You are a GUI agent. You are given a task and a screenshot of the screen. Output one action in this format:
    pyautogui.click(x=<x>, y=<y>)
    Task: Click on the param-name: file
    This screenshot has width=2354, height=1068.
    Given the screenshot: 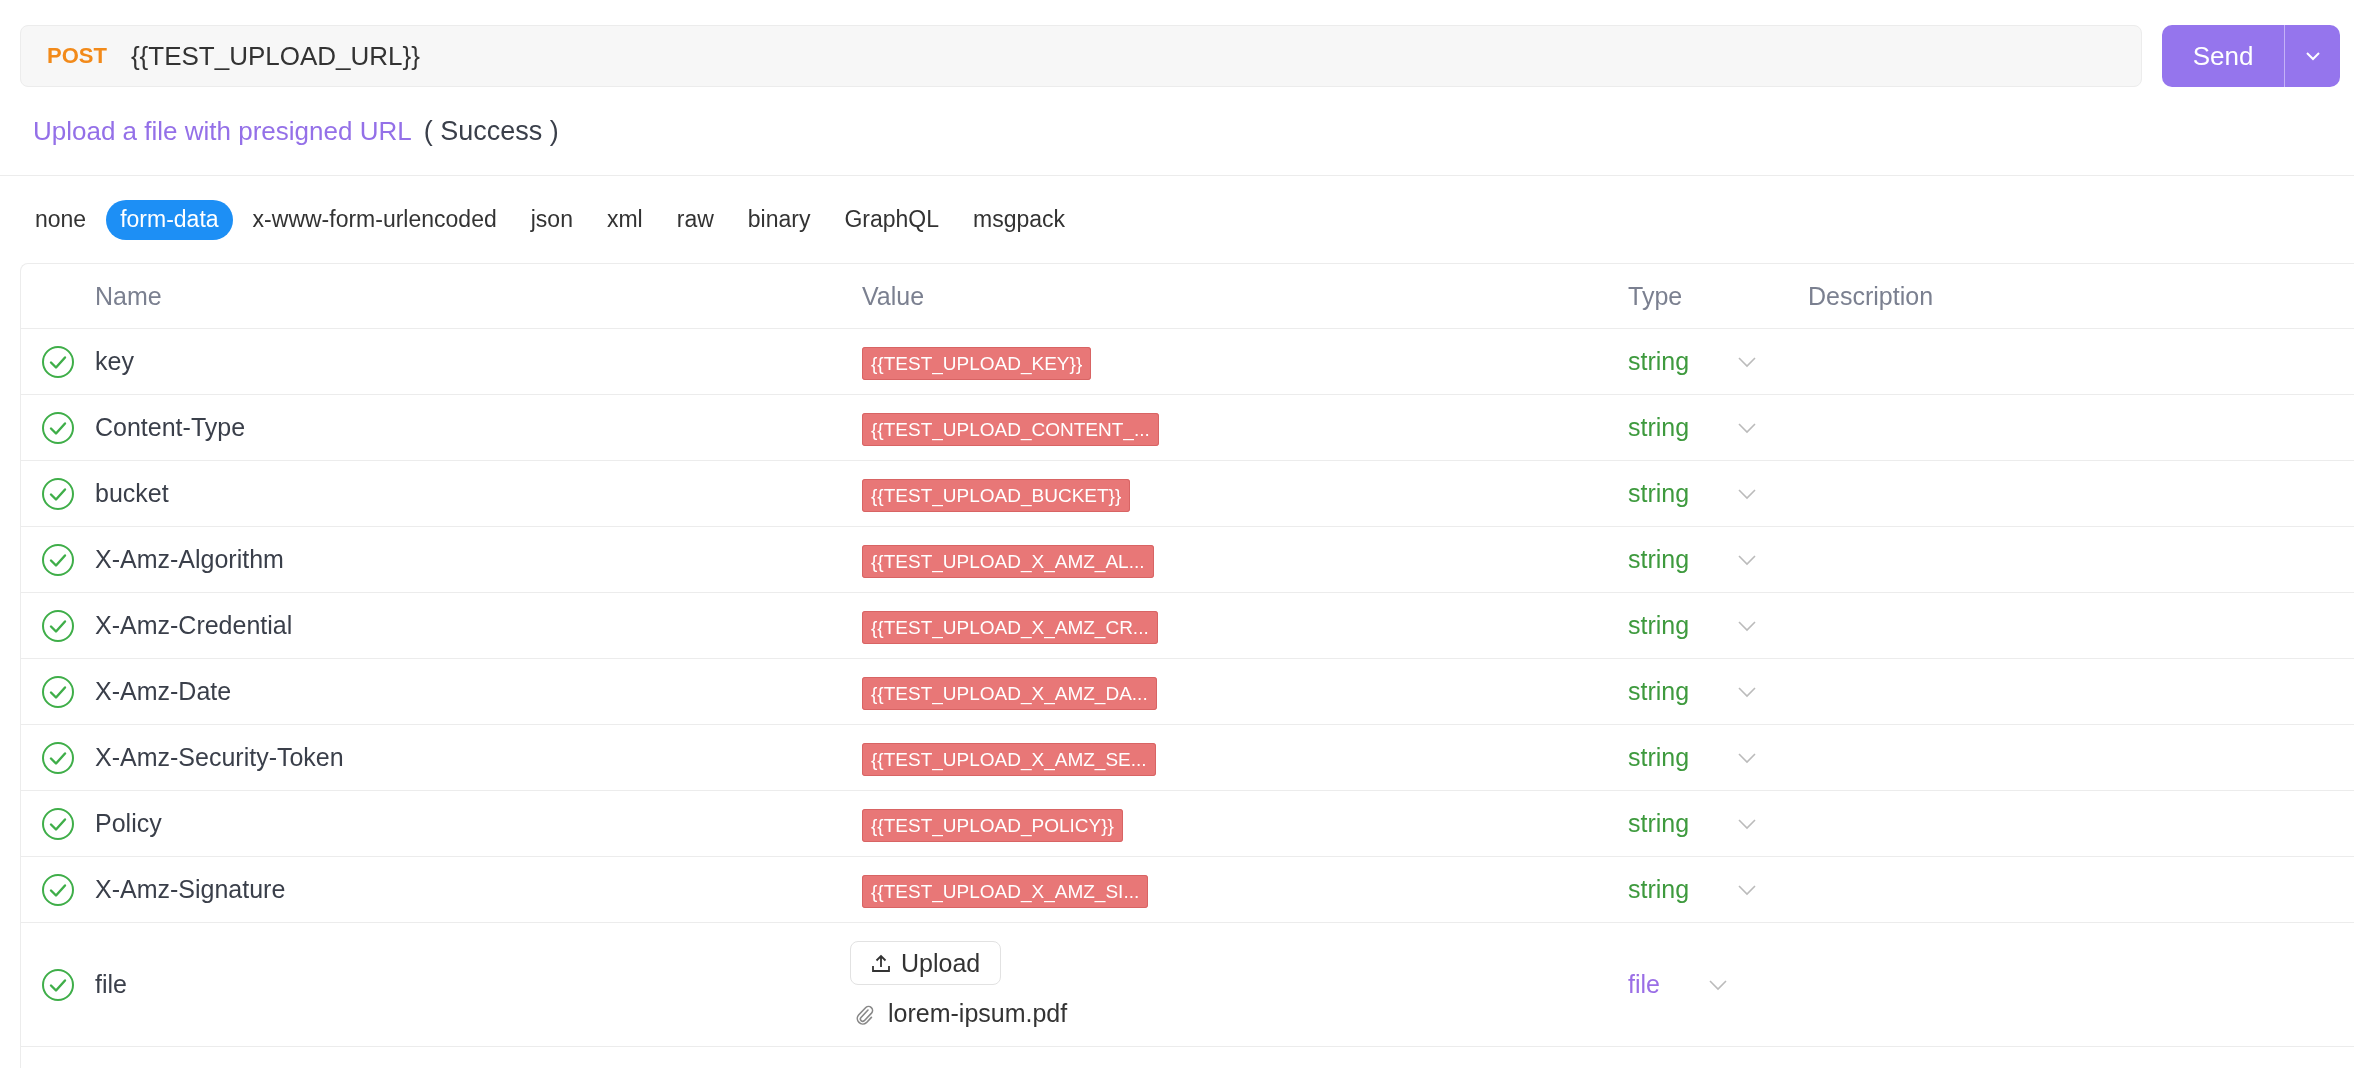 What is the action you would take?
    pyautogui.click(x=111, y=984)
    